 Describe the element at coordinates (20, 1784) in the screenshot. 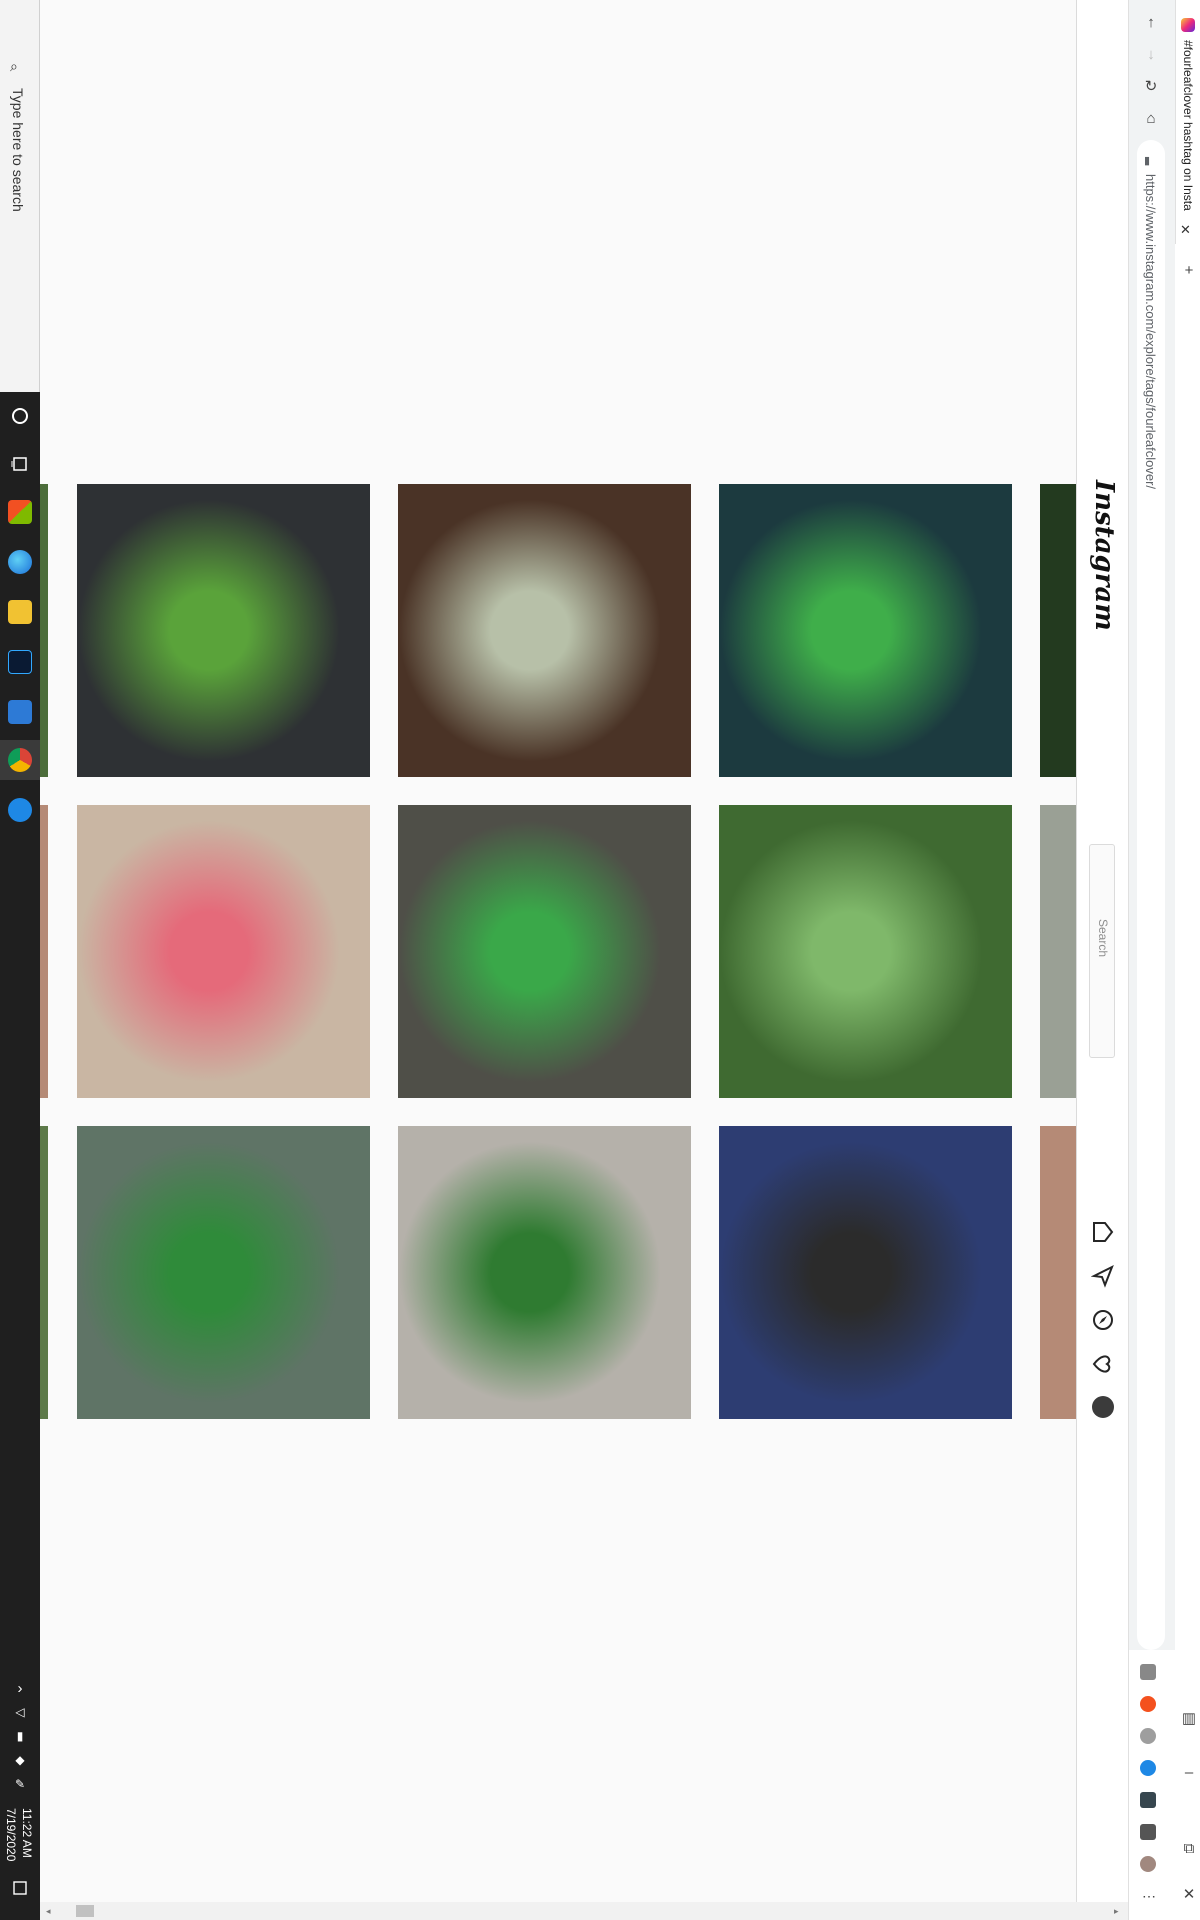

I see `pen-icon: ✎` at that location.